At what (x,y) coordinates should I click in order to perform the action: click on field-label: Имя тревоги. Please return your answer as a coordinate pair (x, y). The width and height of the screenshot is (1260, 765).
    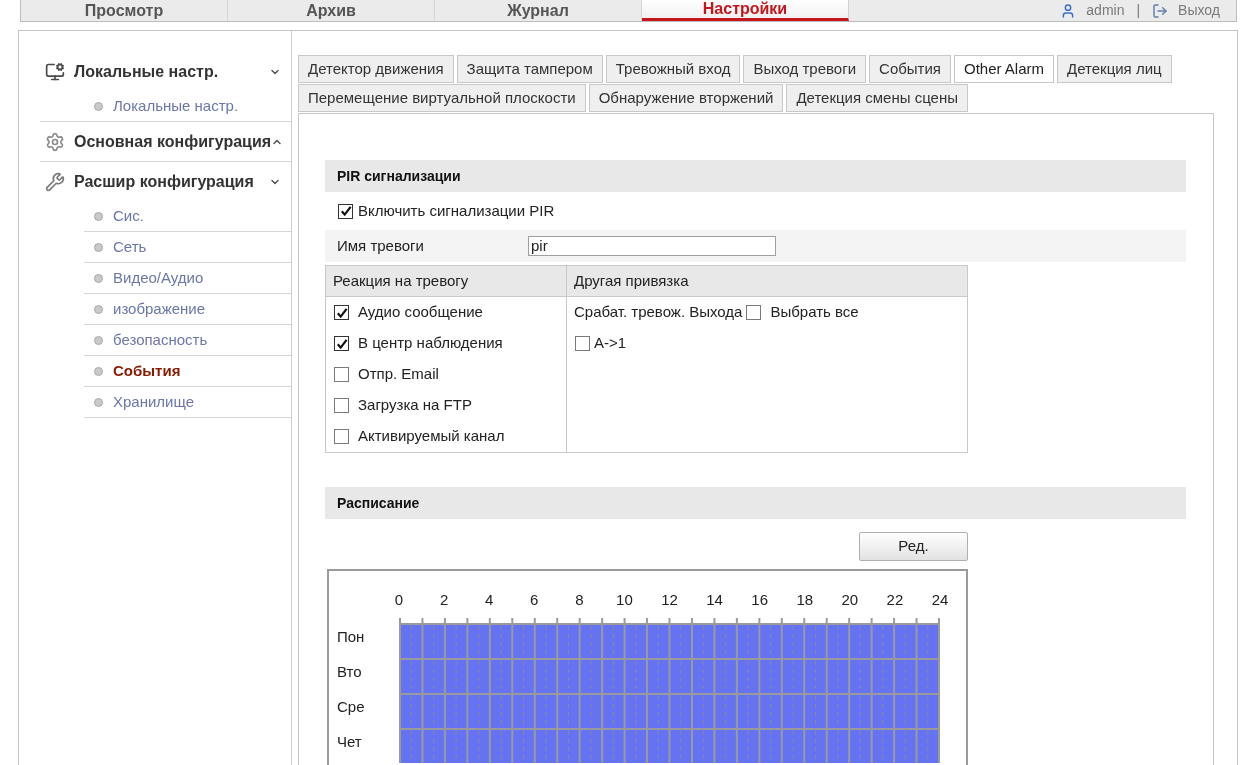
    Looking at the image, I should click on (380, 245).